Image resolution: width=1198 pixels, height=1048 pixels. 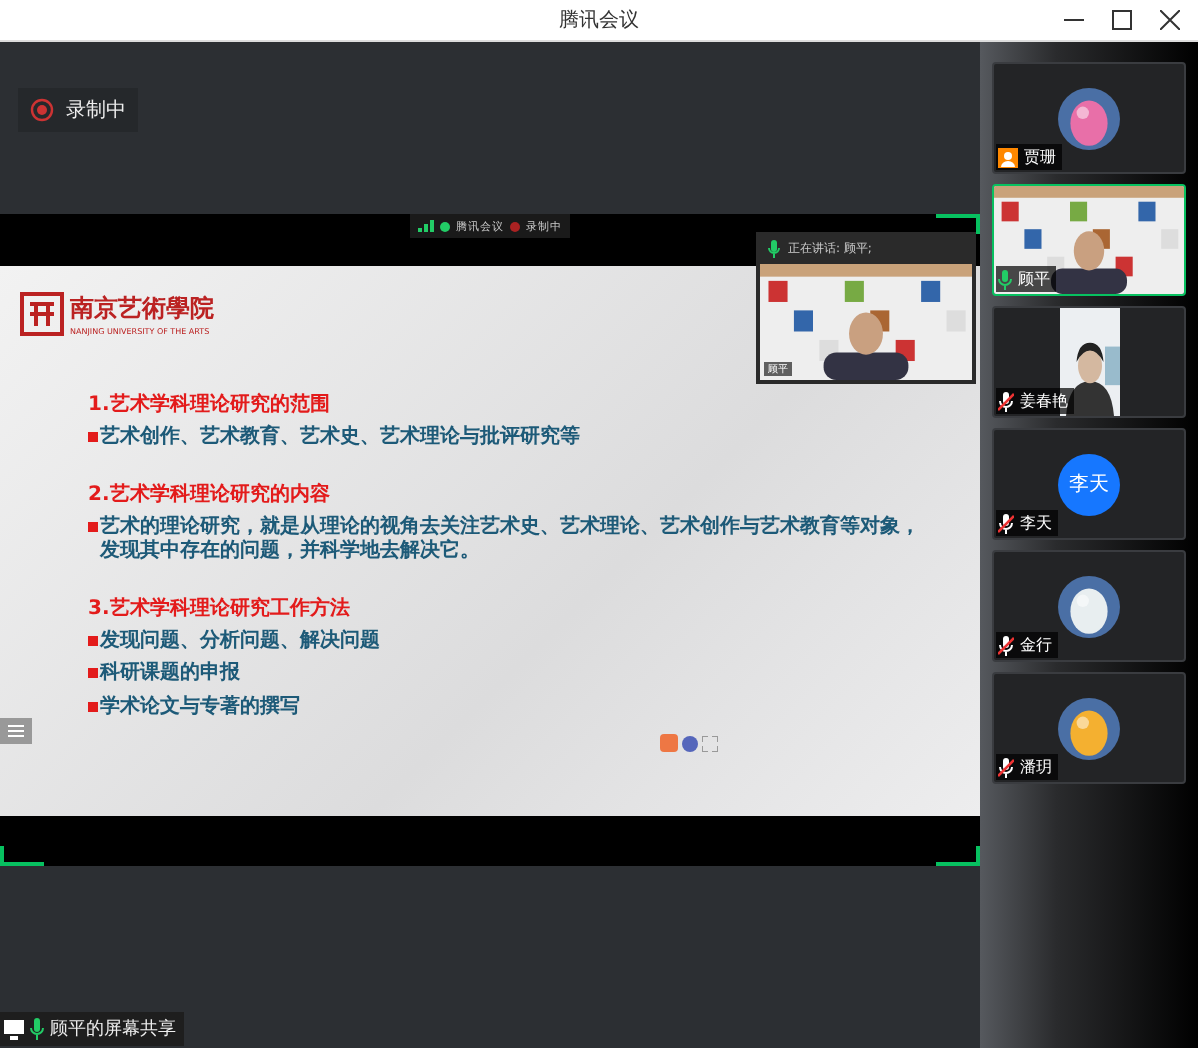 I want to click on slide-bullet-text: 艺术的理论研究，就是从理论的视角去关注艺术史、艺术理论、艺术创作与艺术教育等对象，发现其中存在的问题，并科学地去解决它。, so click(x=511, y=540).